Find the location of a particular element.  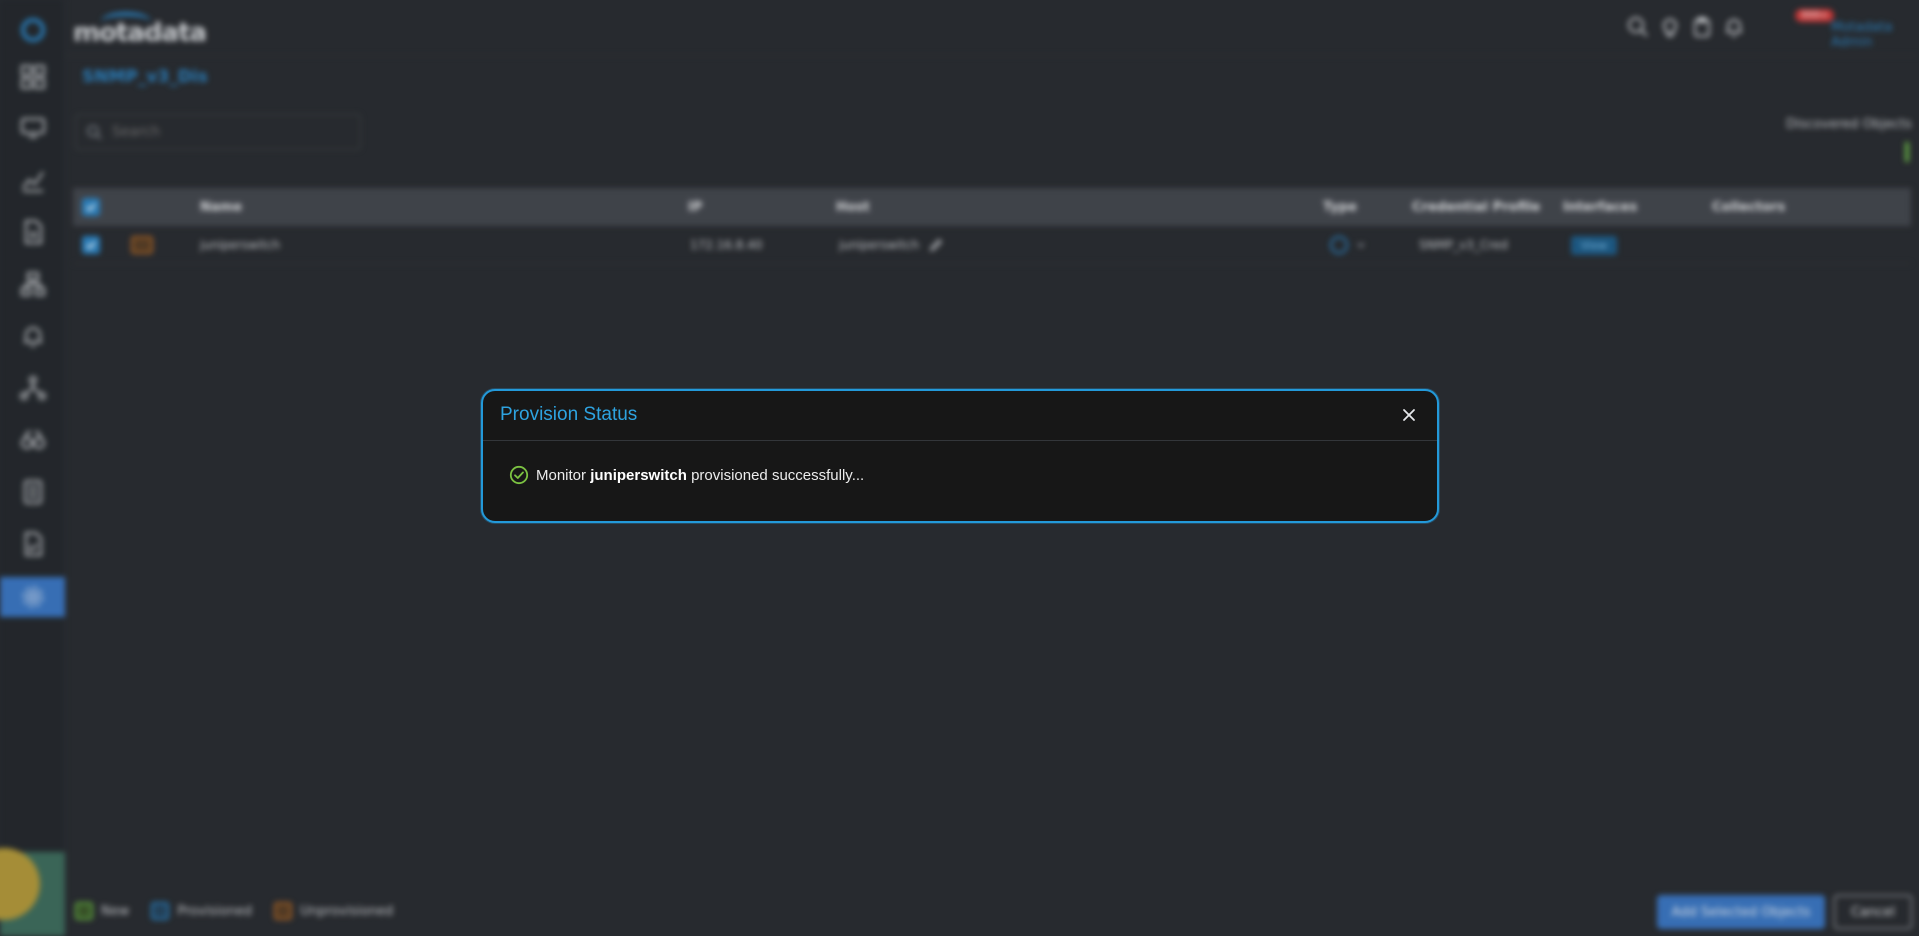

message-monitor-name: juniperswitch is located at coordinates (638, 475).